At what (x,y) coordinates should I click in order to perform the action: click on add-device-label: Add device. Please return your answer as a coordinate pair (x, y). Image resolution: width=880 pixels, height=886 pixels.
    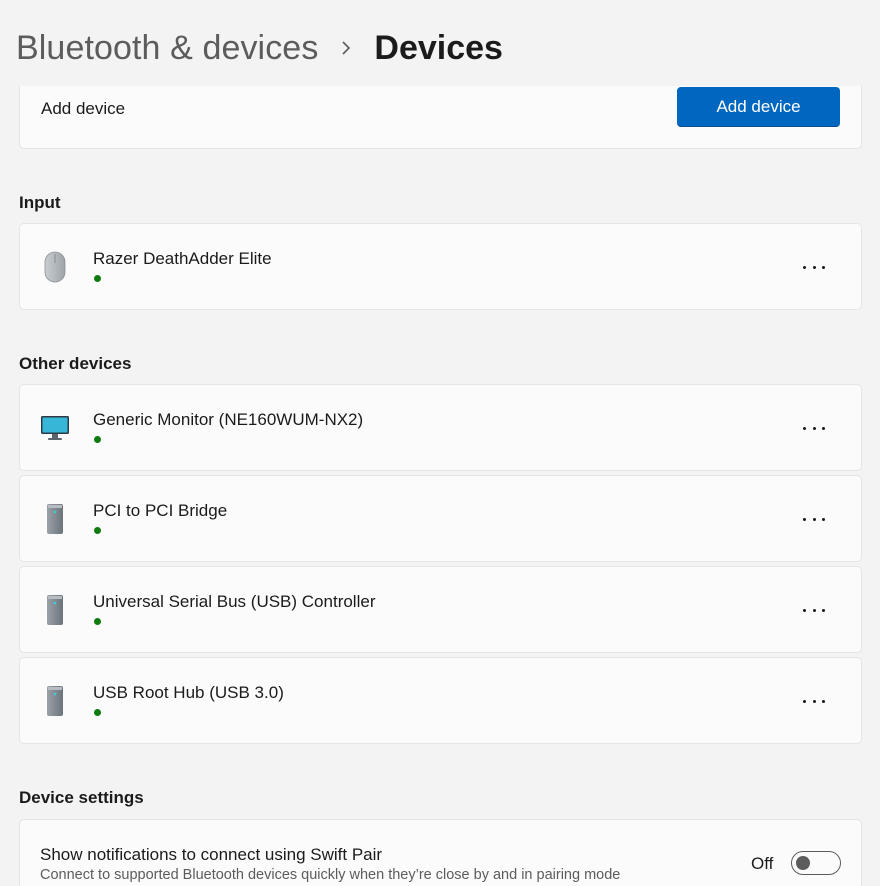
    Looking at the image, I should click on (83, 108).